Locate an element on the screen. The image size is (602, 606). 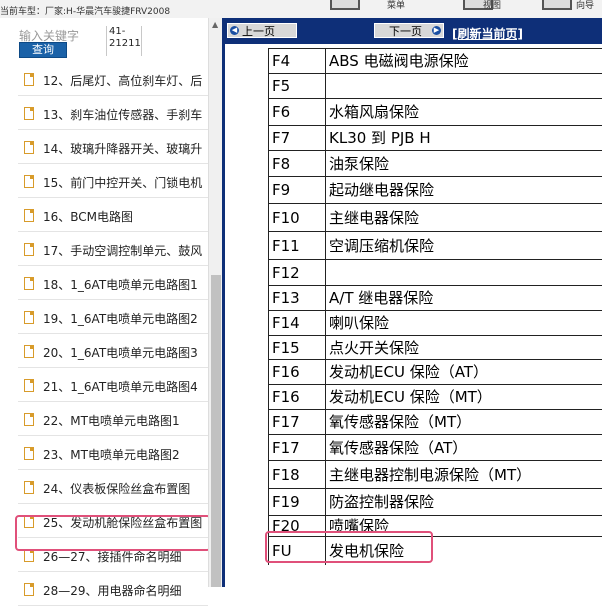
list-item: 18、1_6AT电喷单元电路图1 is located at coordinates (113, 284).